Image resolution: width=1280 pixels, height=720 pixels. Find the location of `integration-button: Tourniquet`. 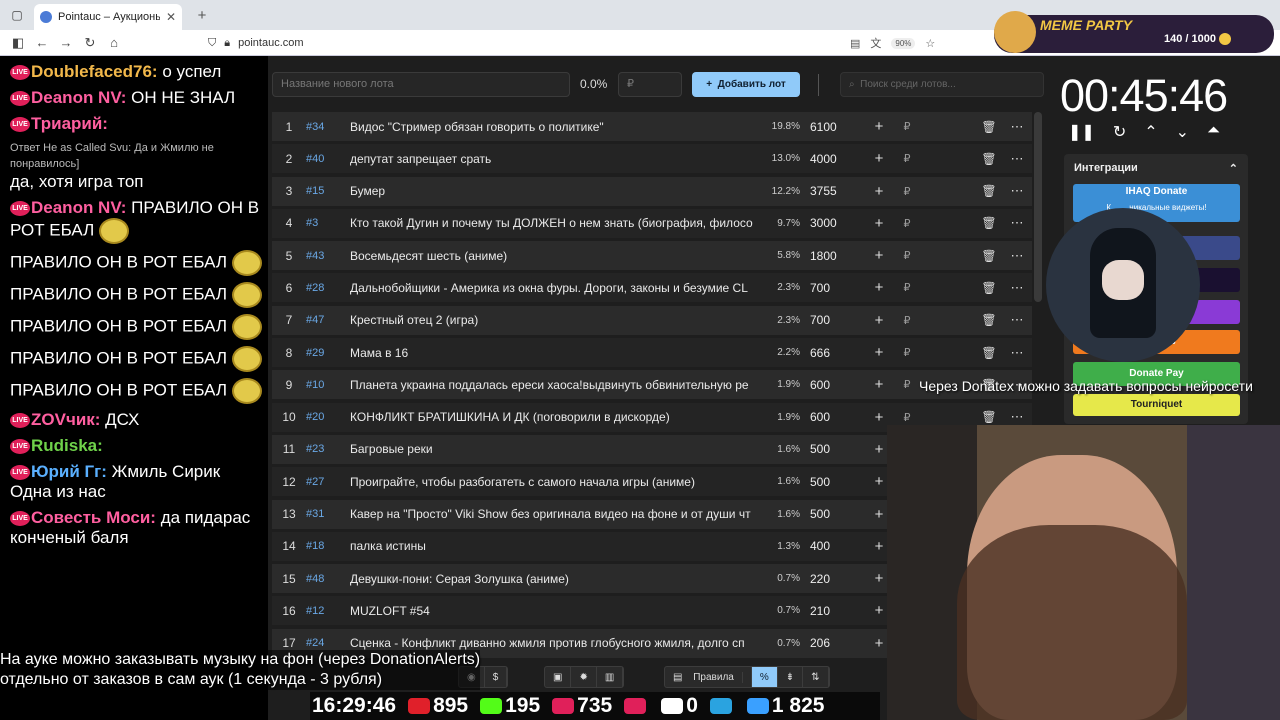

integration-button: Tourniquet is located at coordinates (1156, 405).